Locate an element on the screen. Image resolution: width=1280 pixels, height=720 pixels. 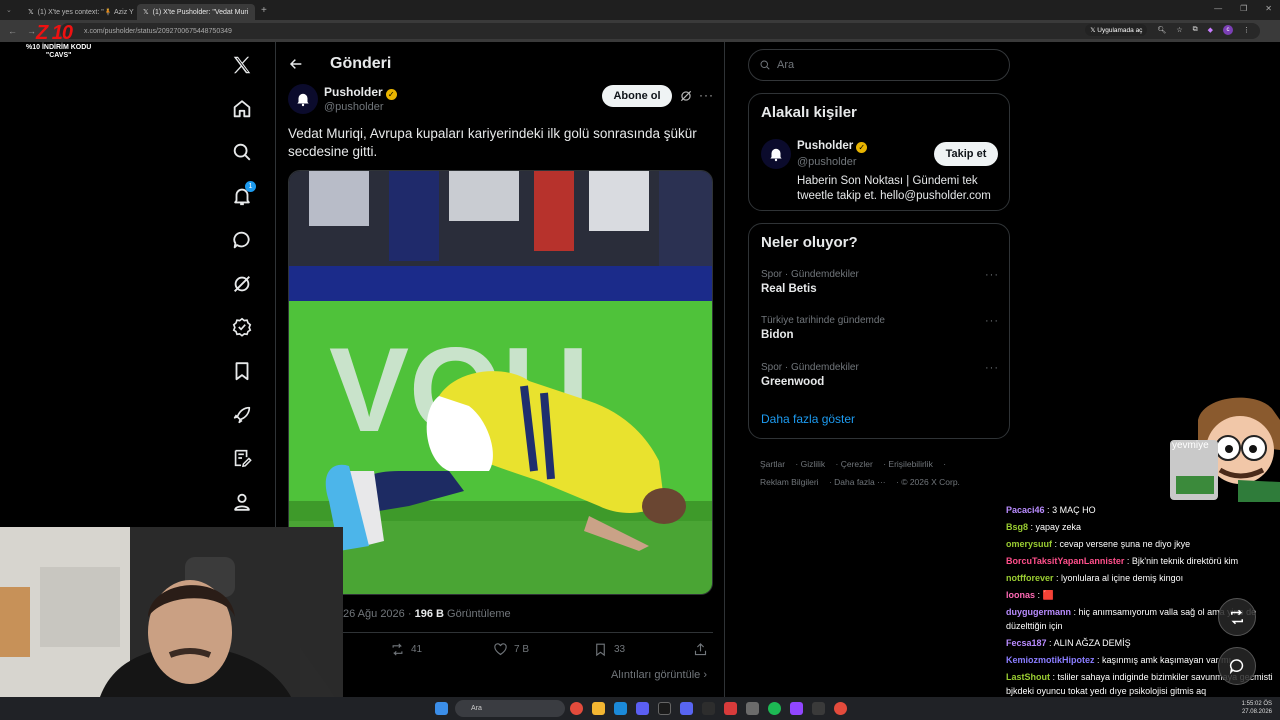
spotify-icon is located at coordinates (774, 708).